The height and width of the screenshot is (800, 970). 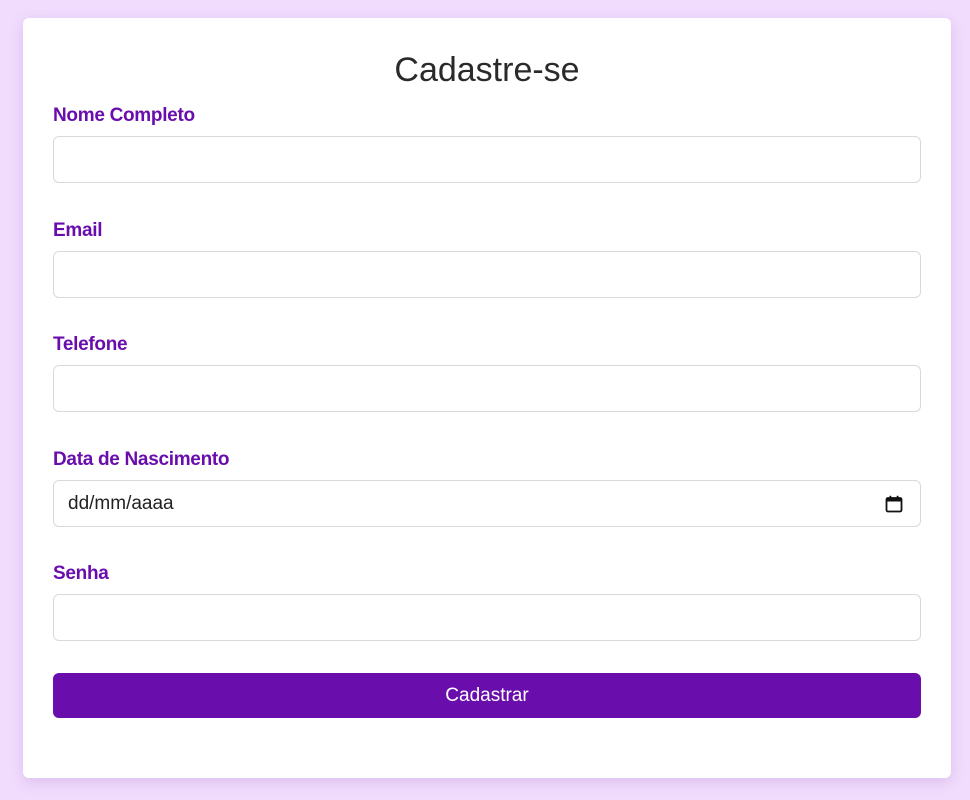 I want to click on full-name-group: Nome Completo, so click(x=487, y=143).